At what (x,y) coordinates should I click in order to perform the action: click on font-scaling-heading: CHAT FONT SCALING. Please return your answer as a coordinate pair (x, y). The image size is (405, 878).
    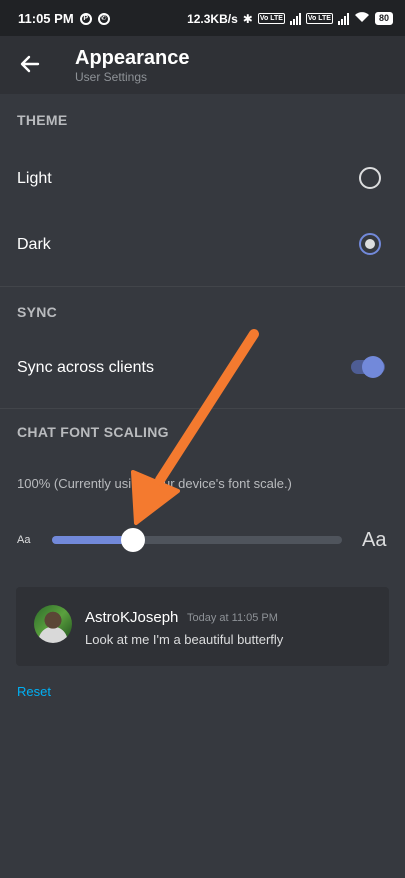
    Looking at the image, I should click on (93, 432).